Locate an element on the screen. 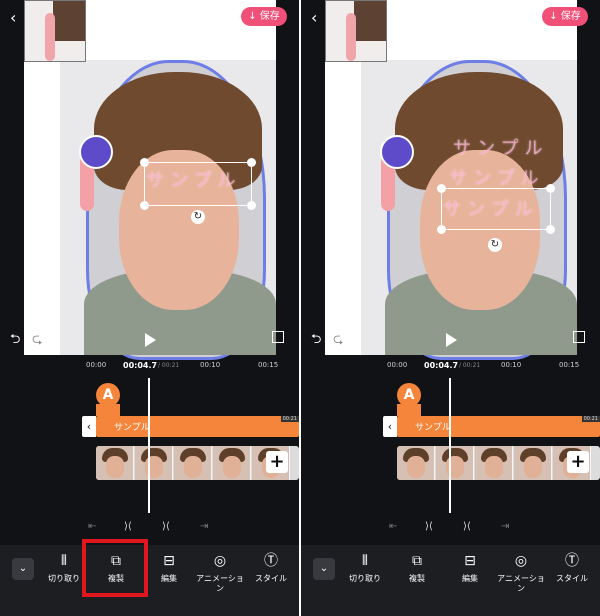 This screenshot has height=616, width=600. duplicate-highlight-box is located at coordinates (115, 568).